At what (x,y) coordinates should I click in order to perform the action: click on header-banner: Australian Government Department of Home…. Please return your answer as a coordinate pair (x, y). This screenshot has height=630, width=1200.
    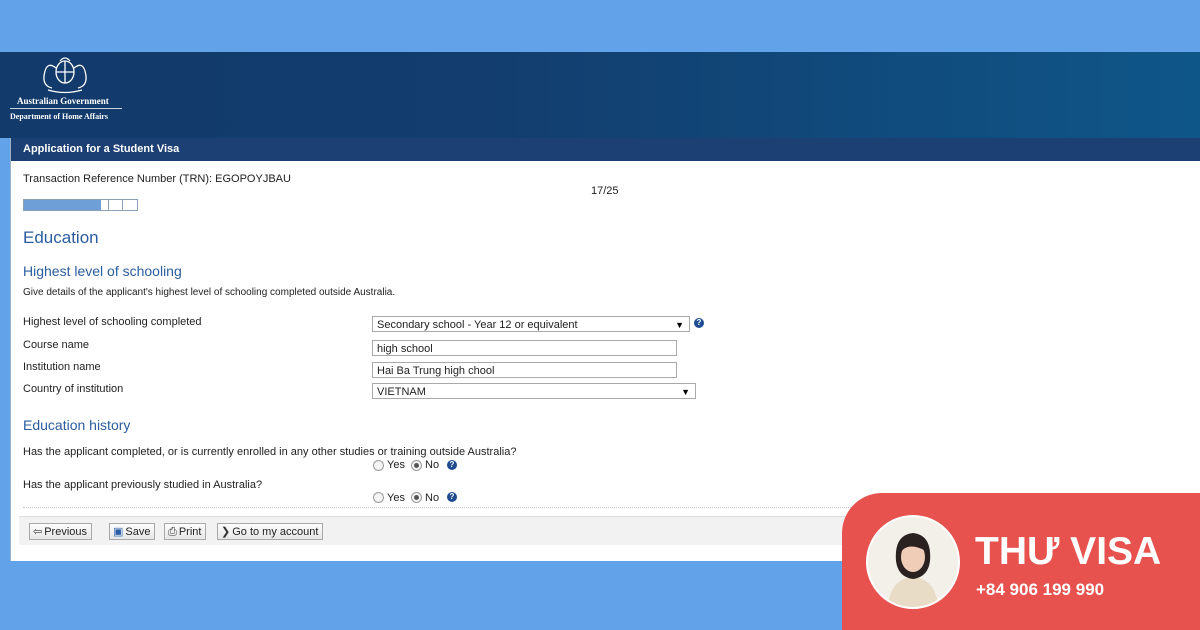
    Looking at the image, I should click on (600, 95).